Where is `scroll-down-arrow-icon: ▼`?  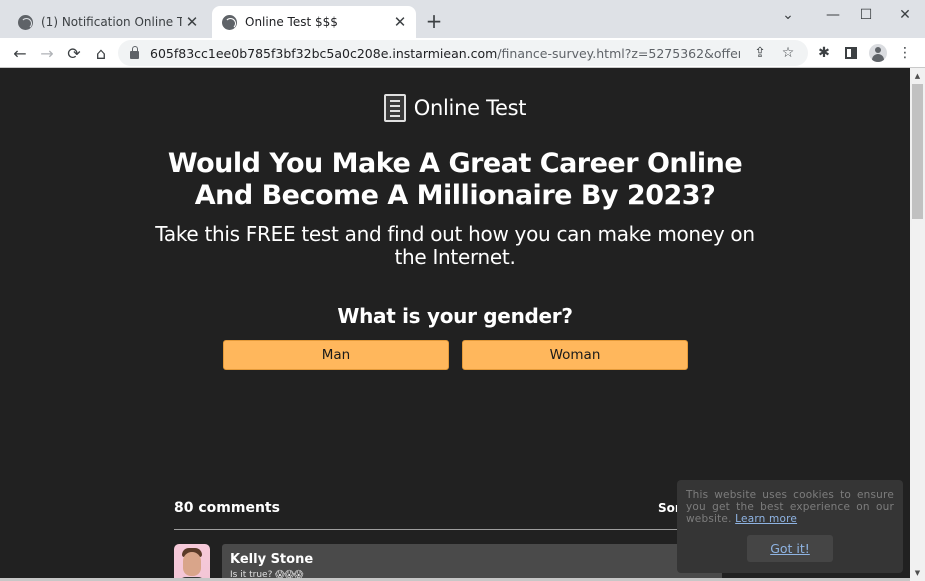 scroll-down-arrow-icon: ▼ is located at coordinates (917, 573).